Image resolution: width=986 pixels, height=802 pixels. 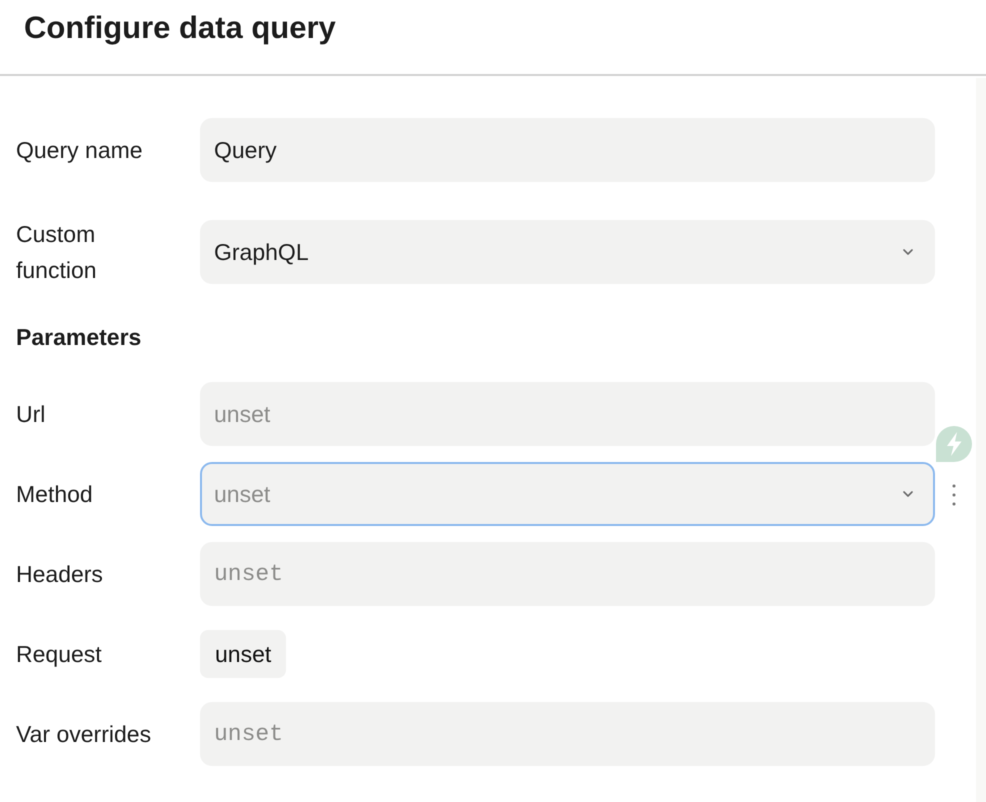 What do you see at coordinates (59, 654) in the screenshot?
I see `field-label: Request` at bounding box center [59, 654].